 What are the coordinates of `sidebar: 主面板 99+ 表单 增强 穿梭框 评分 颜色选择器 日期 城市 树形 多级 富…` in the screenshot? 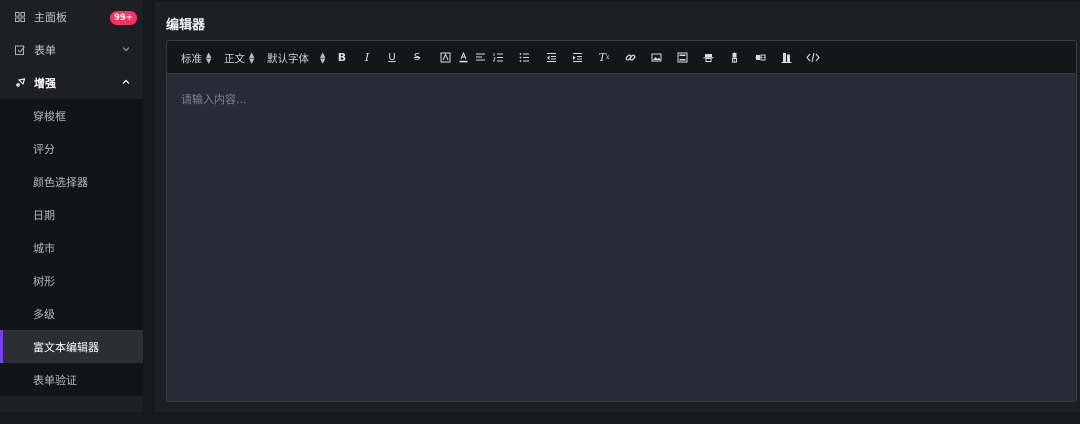 It's located at (71, 206).